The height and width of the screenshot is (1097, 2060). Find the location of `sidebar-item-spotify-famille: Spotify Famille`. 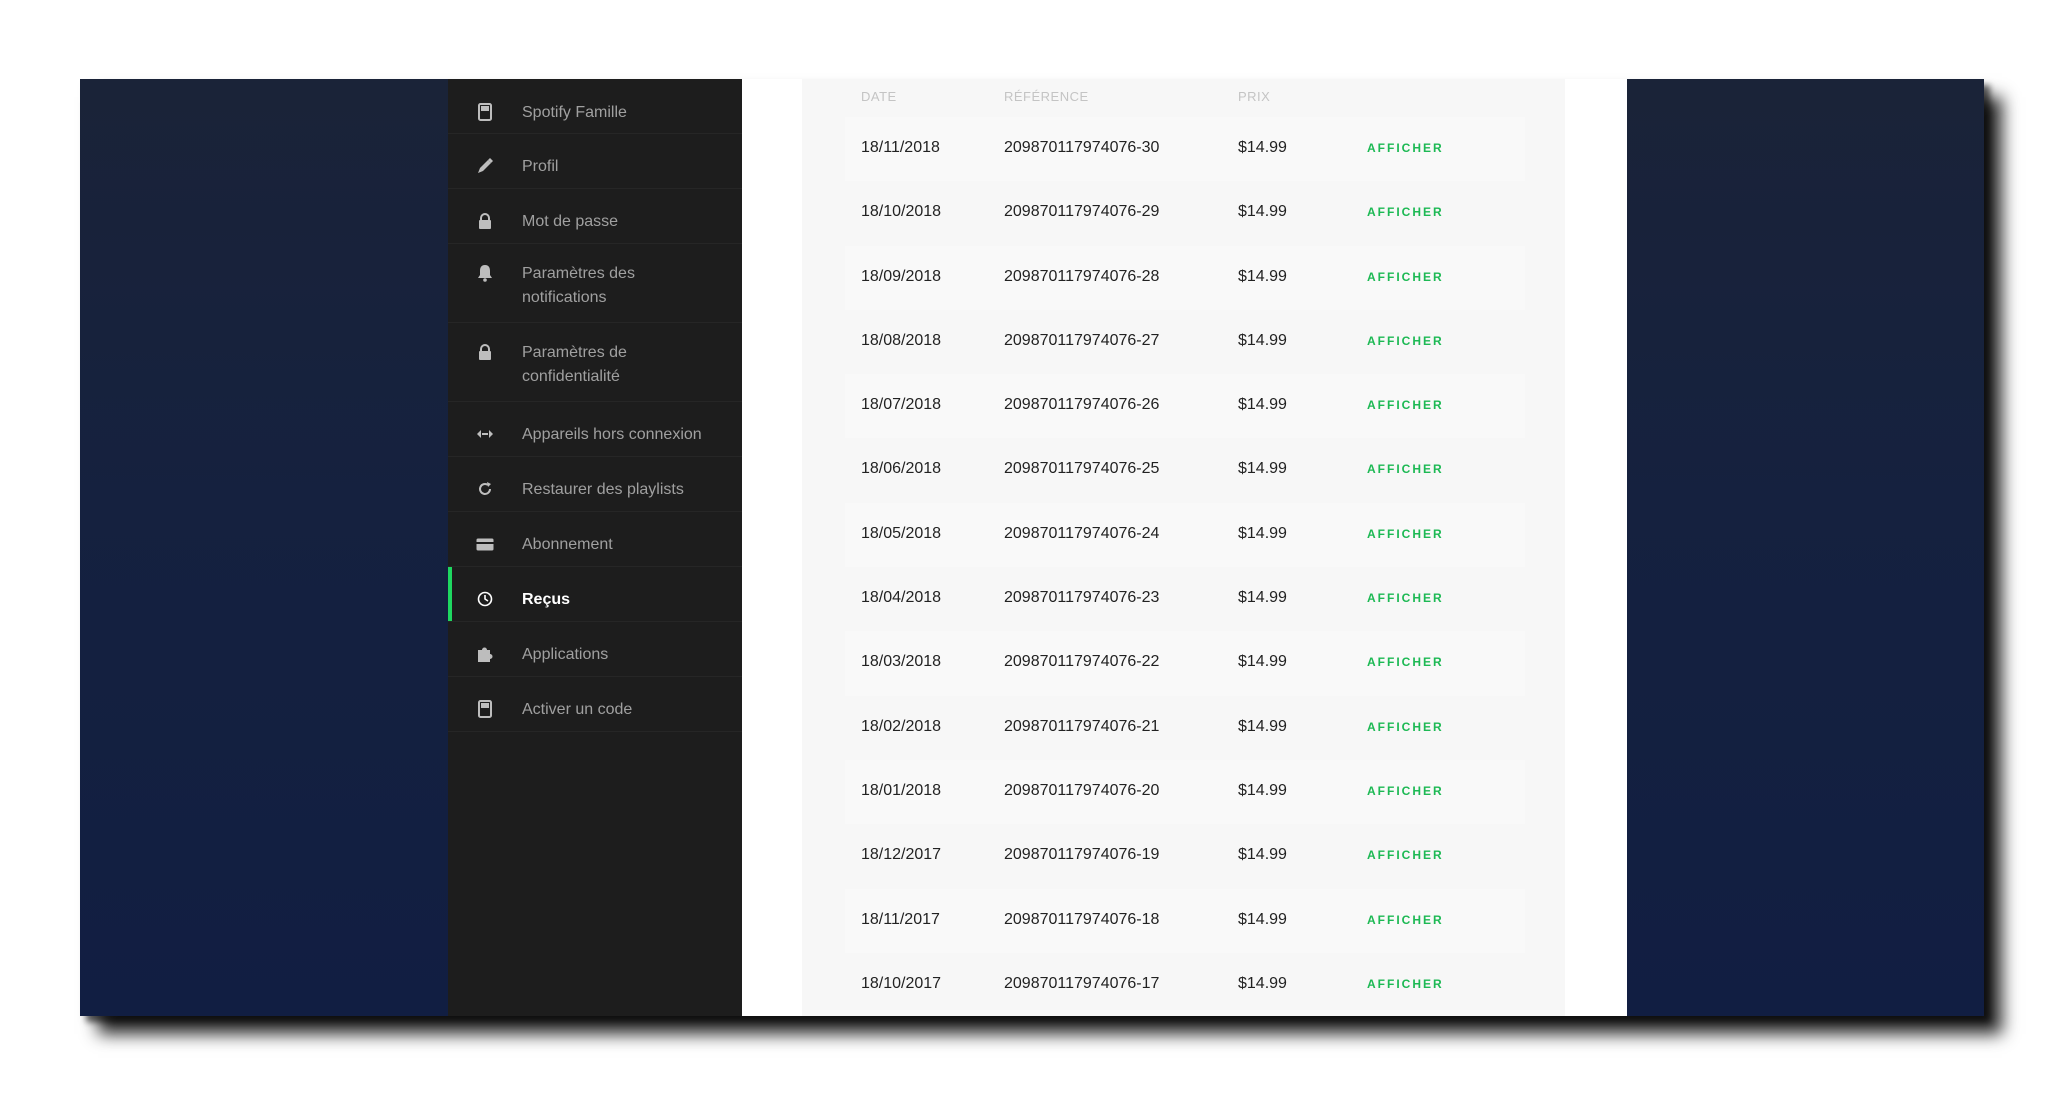

sidebar-item-spotify-famille: Spotify Famille is located at coordinates (595, 106).